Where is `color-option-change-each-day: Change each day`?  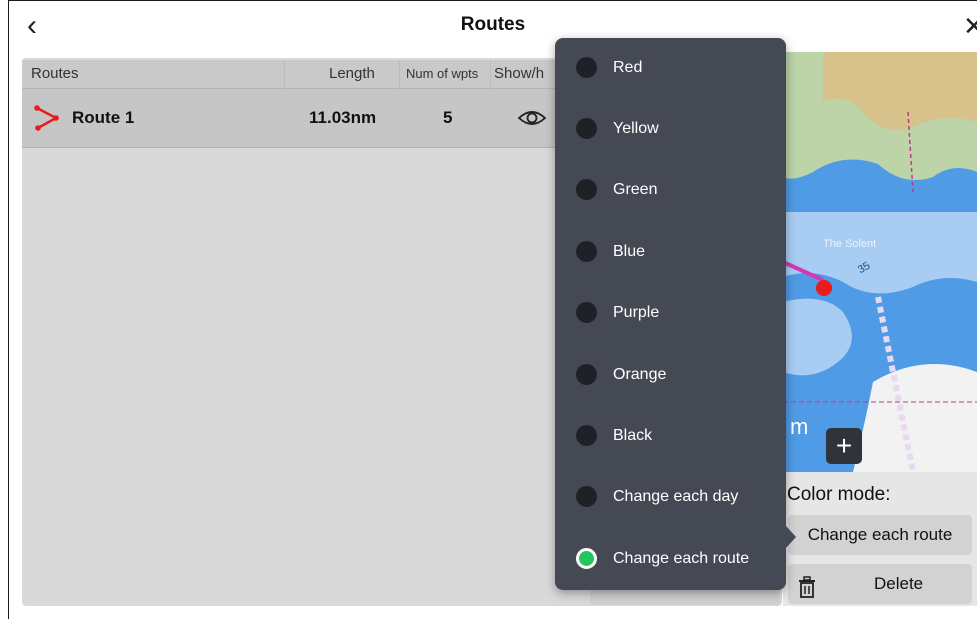 color-option-change-each-day: Change each day is located at coordinates (670, 497).